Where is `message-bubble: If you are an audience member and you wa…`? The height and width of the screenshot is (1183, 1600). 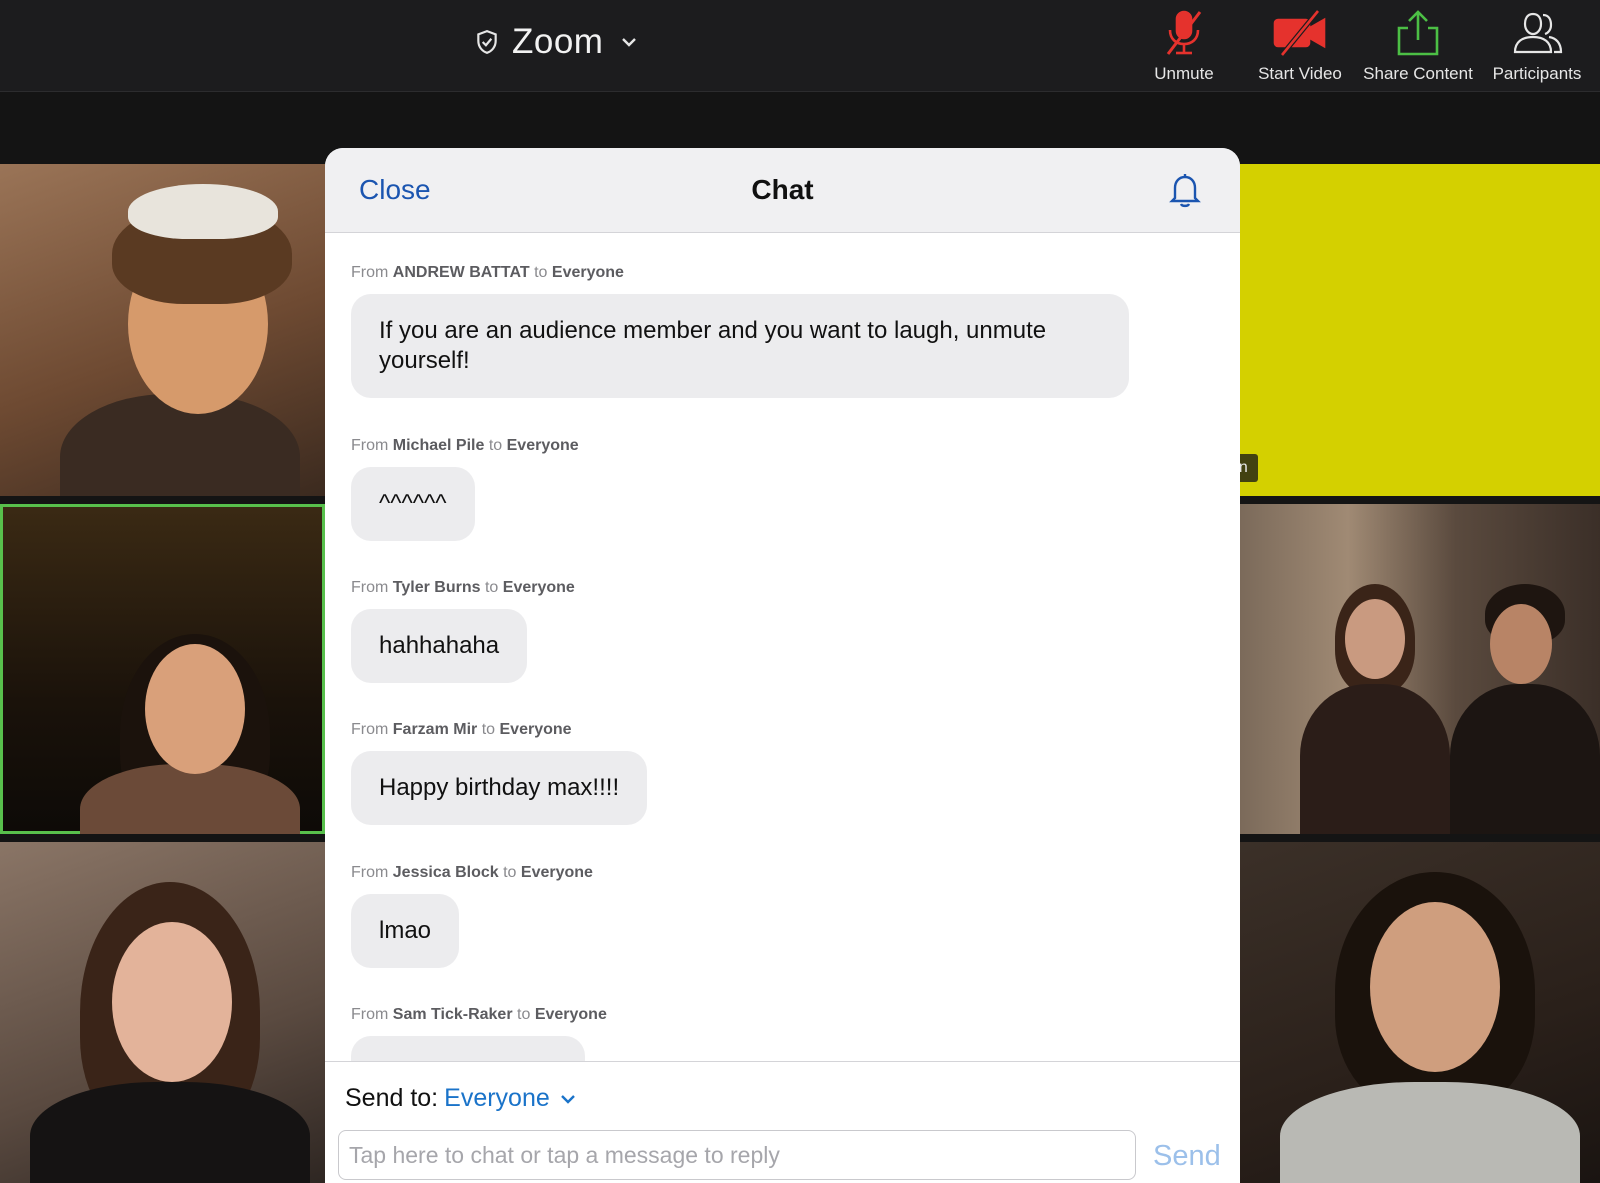 message-bubble: If you are an audience member and you wa… is located at coordinates (740, 346).